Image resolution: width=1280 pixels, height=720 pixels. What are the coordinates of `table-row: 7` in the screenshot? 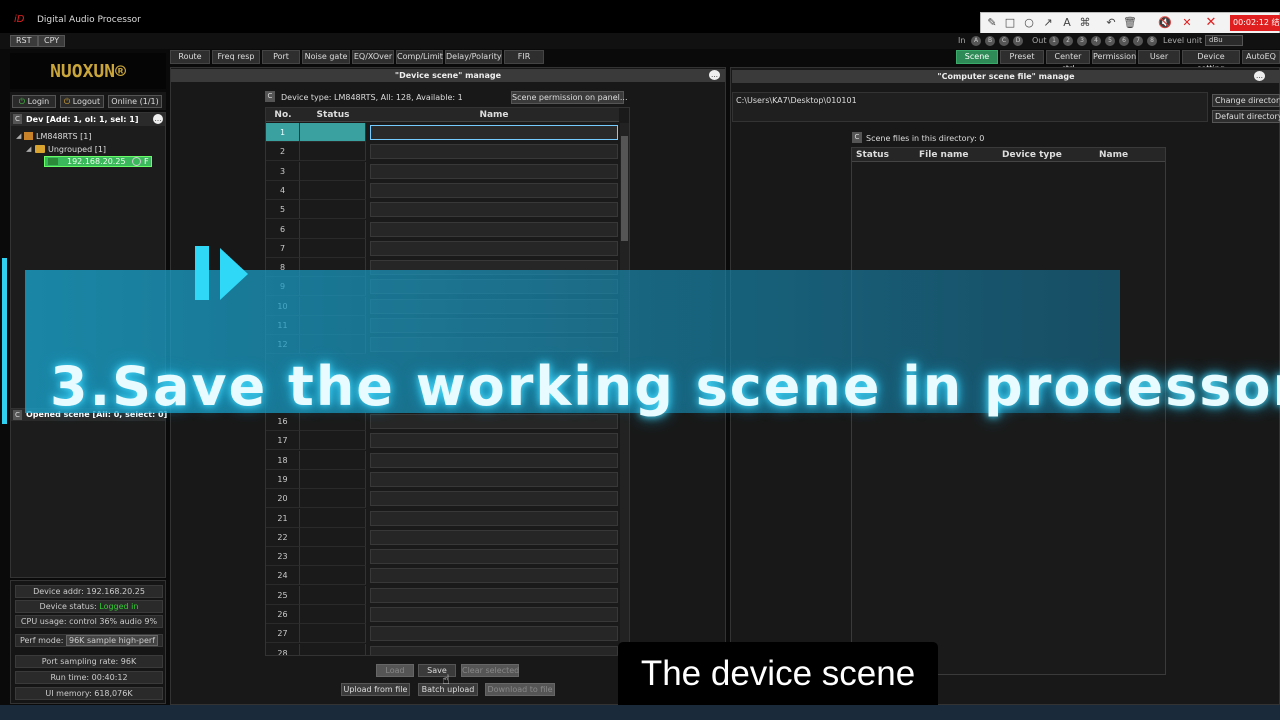 It's located at (442, 248).